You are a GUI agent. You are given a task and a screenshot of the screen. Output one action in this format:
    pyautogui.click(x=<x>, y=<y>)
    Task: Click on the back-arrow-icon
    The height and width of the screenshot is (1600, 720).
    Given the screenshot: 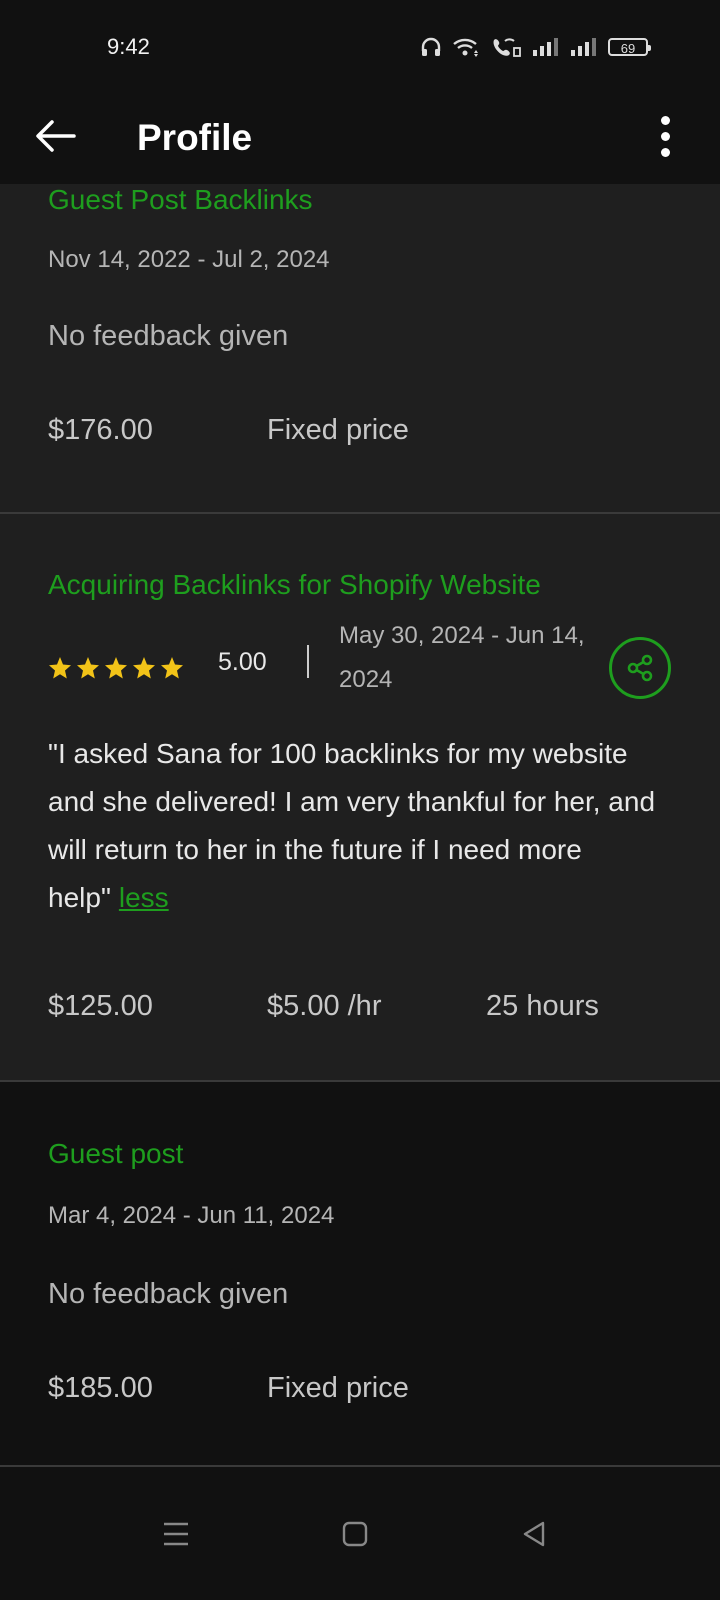 What is the action you would take?
    pyautogui.click(x=56, y=136)
    